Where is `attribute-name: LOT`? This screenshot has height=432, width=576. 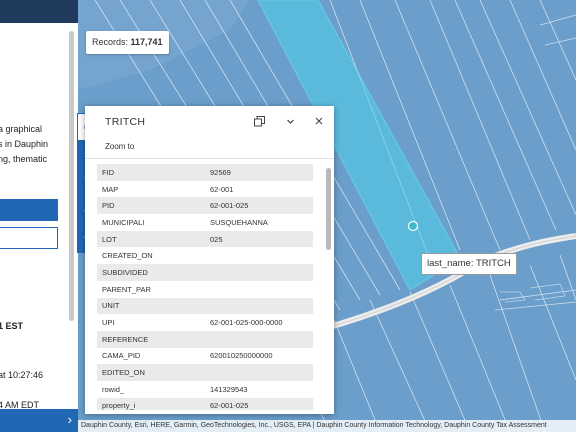 attribute-name: LOT is located at coordinates (151, 239).